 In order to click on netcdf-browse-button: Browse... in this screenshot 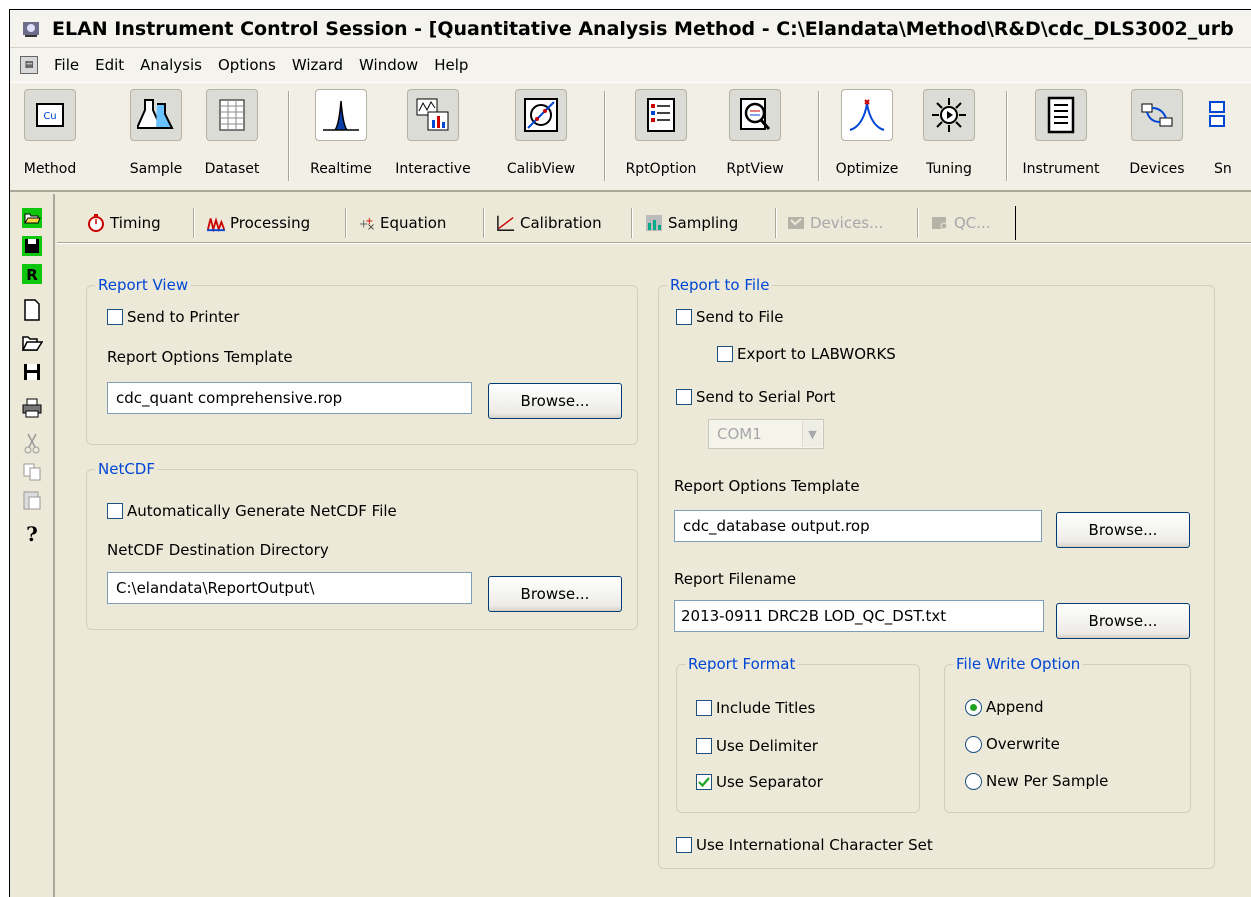, I will do `click(555, 594)`.